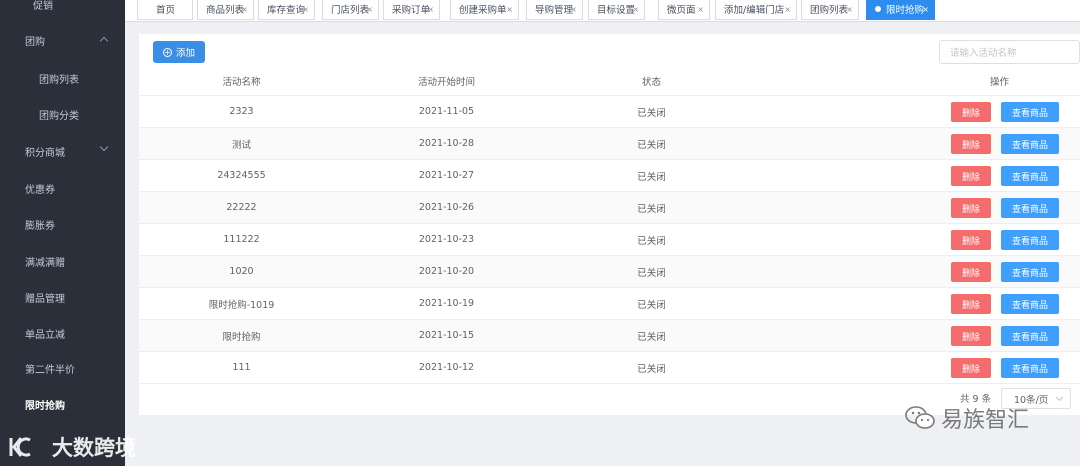  I want to click on sidebar-item-single-discount: 单品立减, so click(62, 333).